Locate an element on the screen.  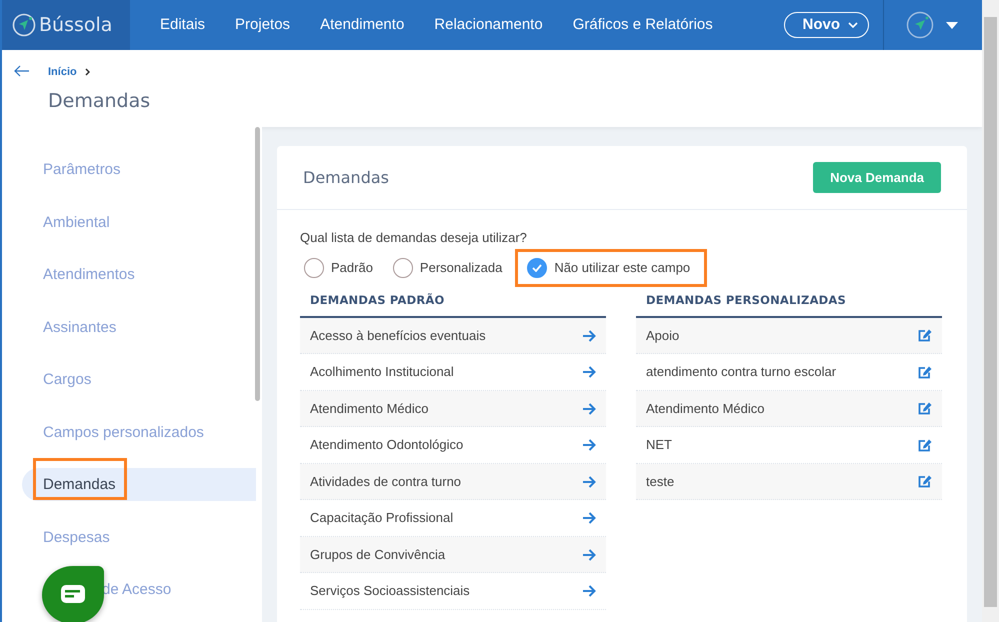
sidebar-item: Demandas is located at coordinates (139, 484).